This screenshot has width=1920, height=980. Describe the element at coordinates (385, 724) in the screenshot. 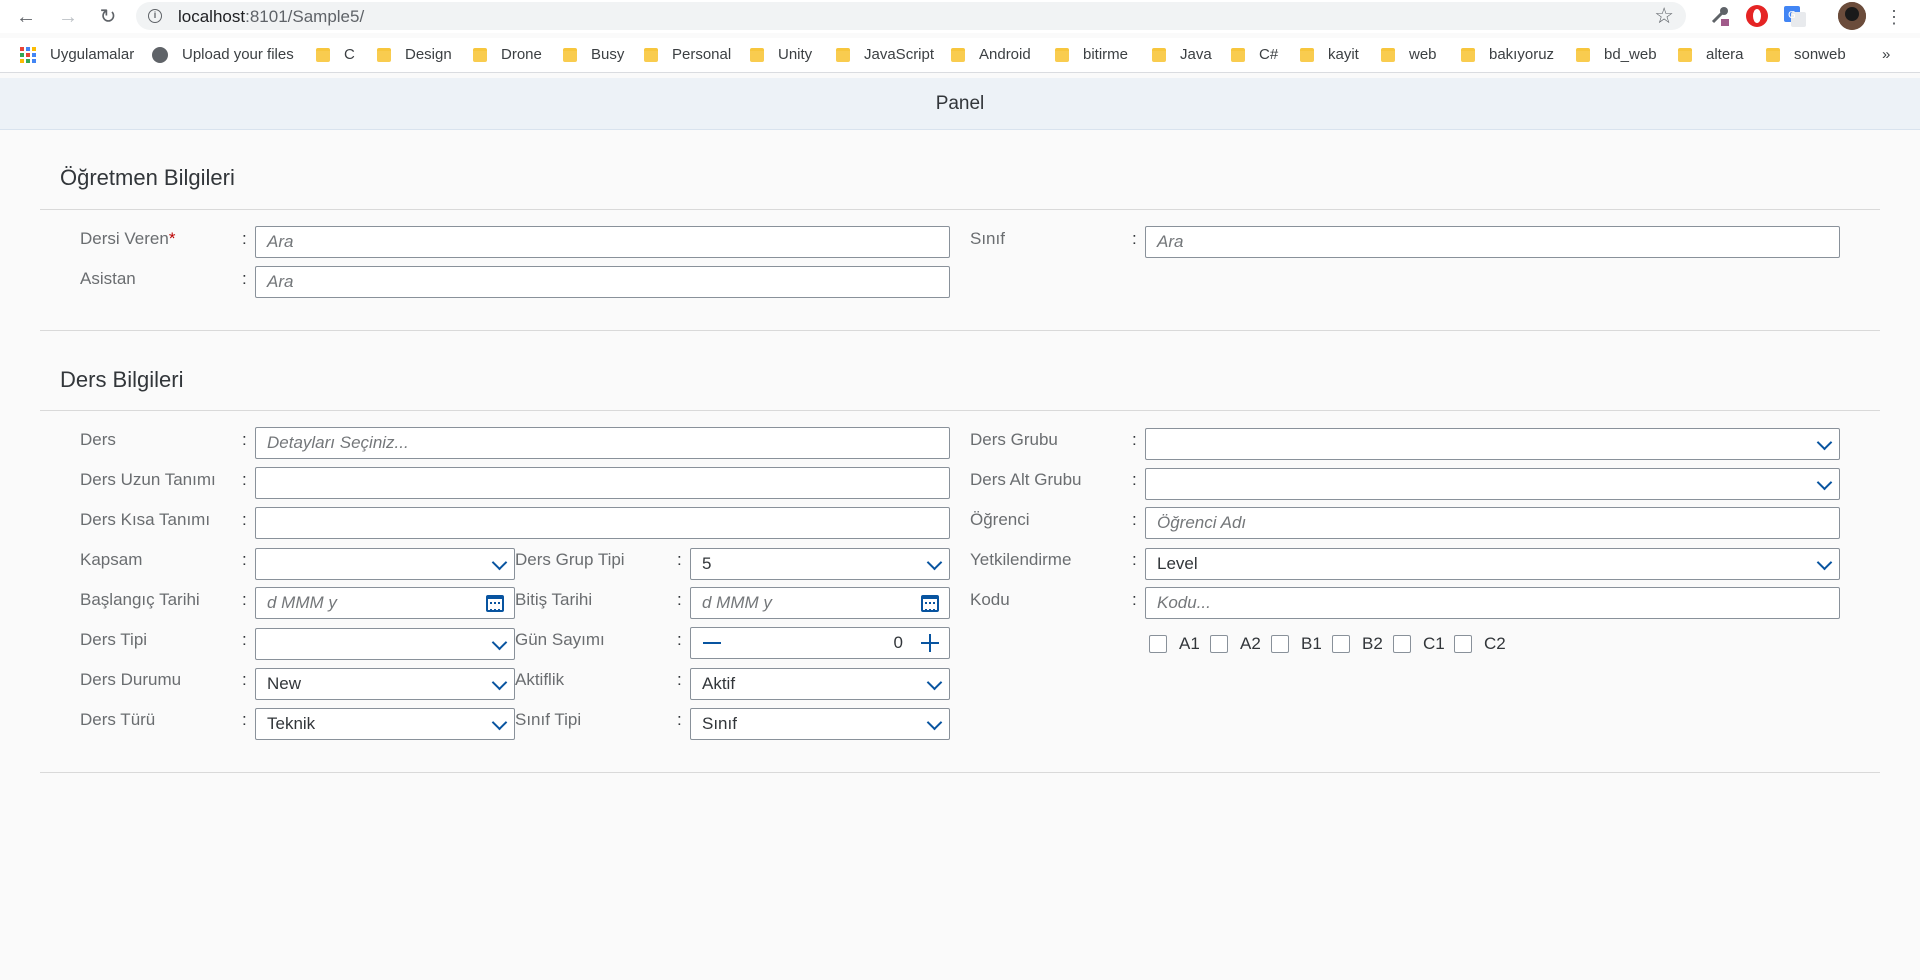

I see `ders-turu-select: Teknik` at that location.